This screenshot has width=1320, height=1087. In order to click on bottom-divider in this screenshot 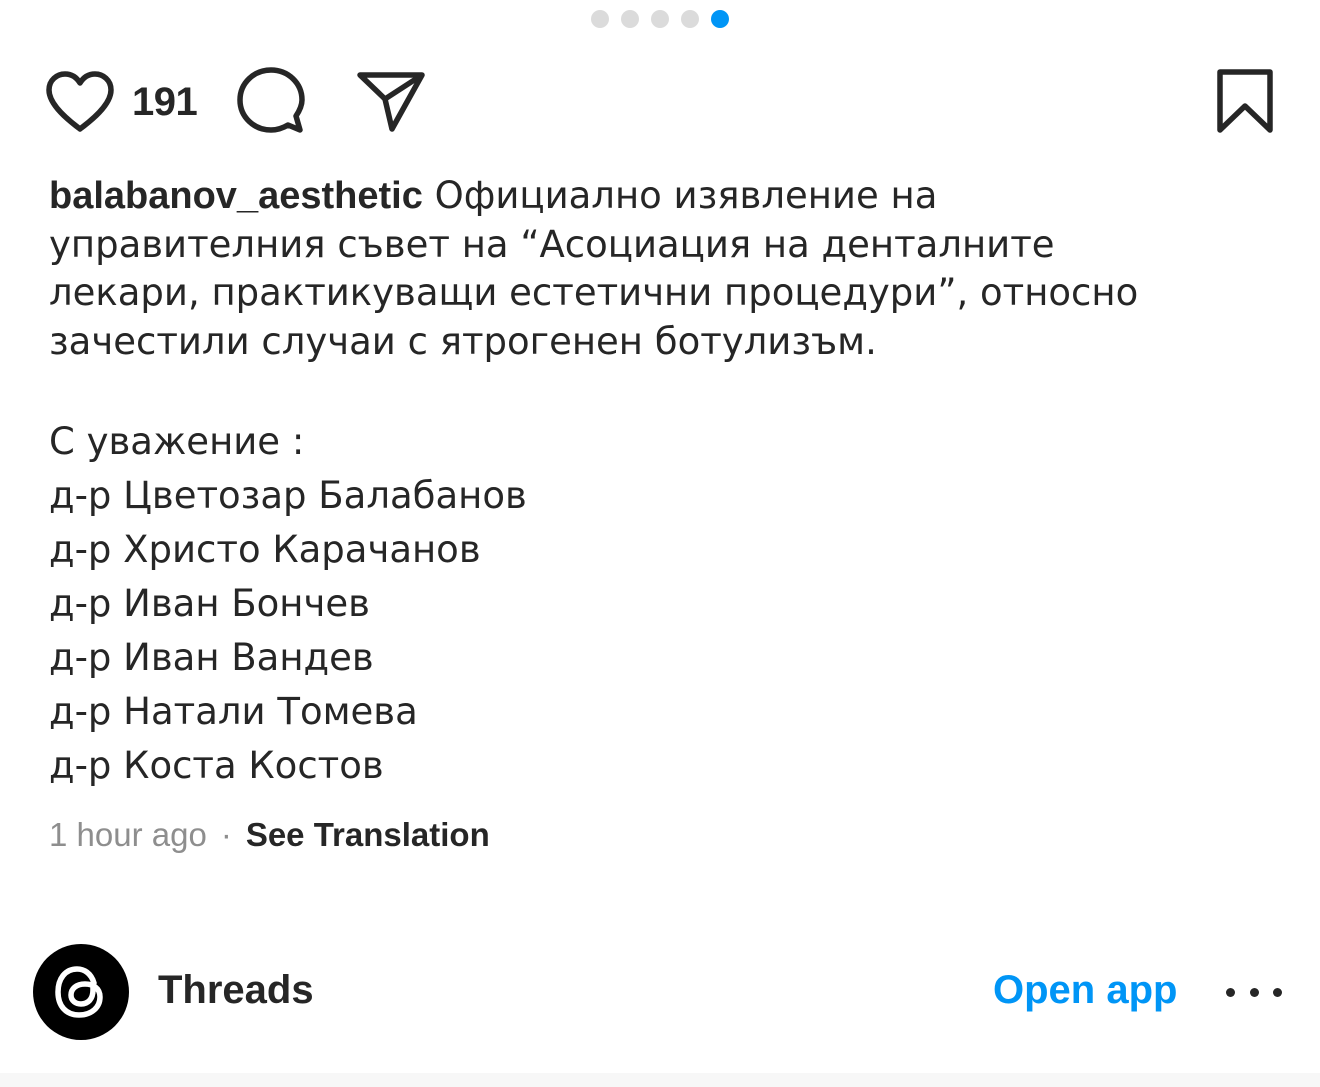, I will do `click(660, 1080)`.